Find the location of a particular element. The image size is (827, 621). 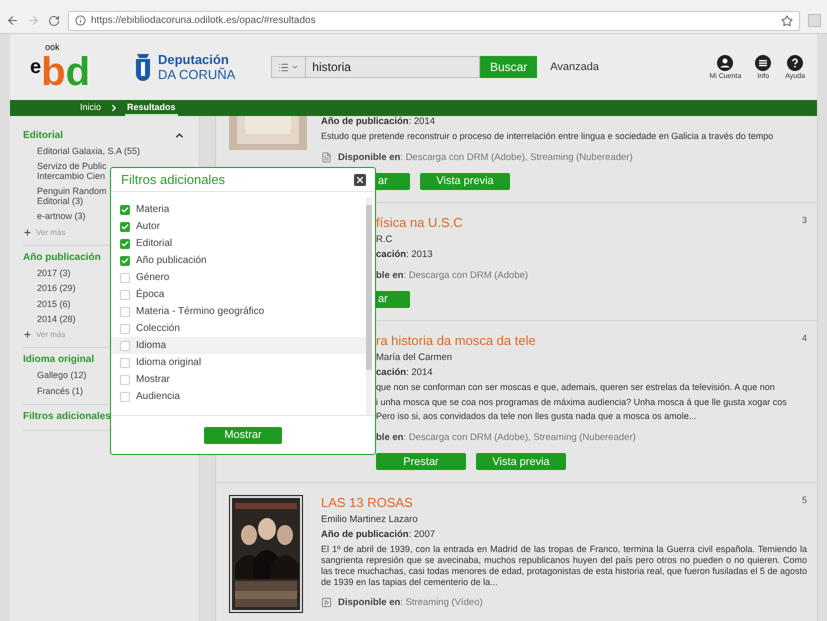

description-text: Estudo que pretende reconstruir o proceso de interrelación entre lingua e sociedade en Galicia a través do tempo is located at coordinates (547, 136).